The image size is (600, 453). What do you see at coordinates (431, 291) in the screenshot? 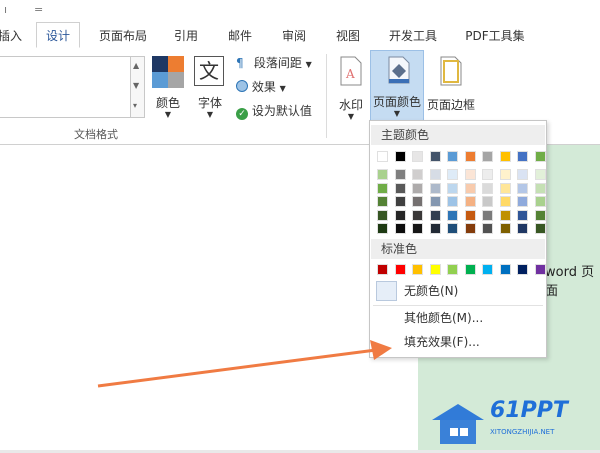
I see `no-color-item: 无颜色(N)` at bounding box center [431, 291].